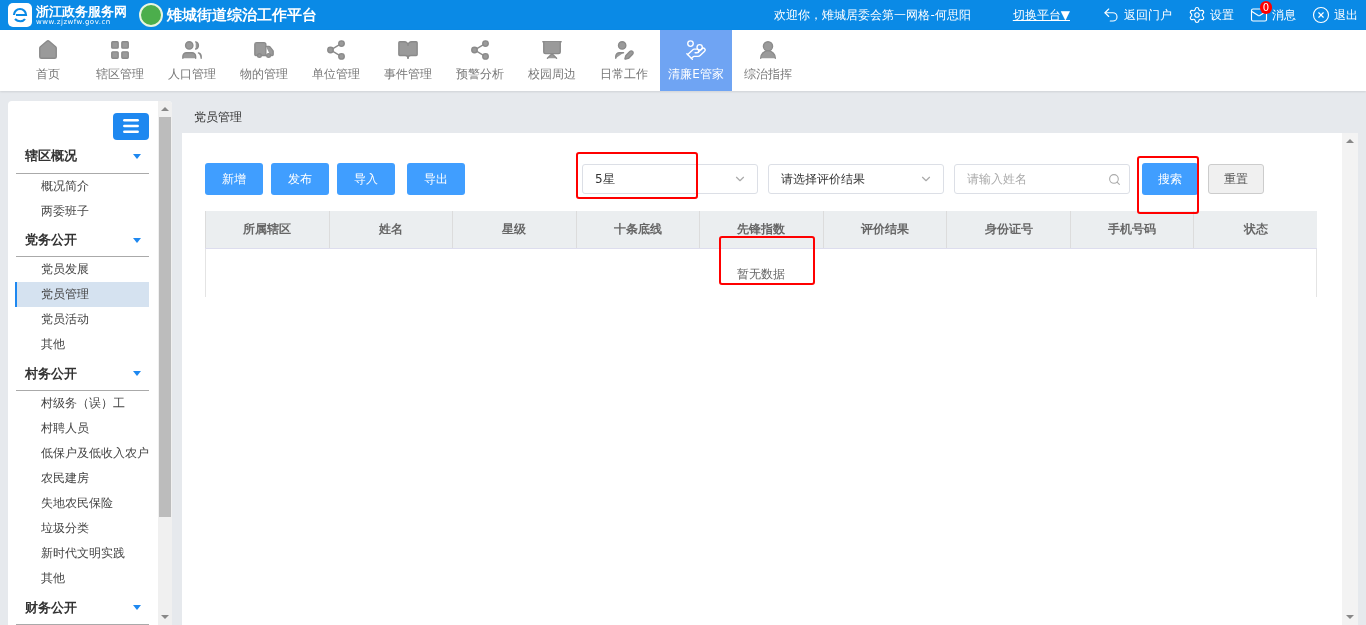 Image resolution: width=1366 pixels, height=625 pixels. Describe the element at coordinates (1041, 15) in the screenshot. I see `switch-platform-link: 切换平台▼` at that location.